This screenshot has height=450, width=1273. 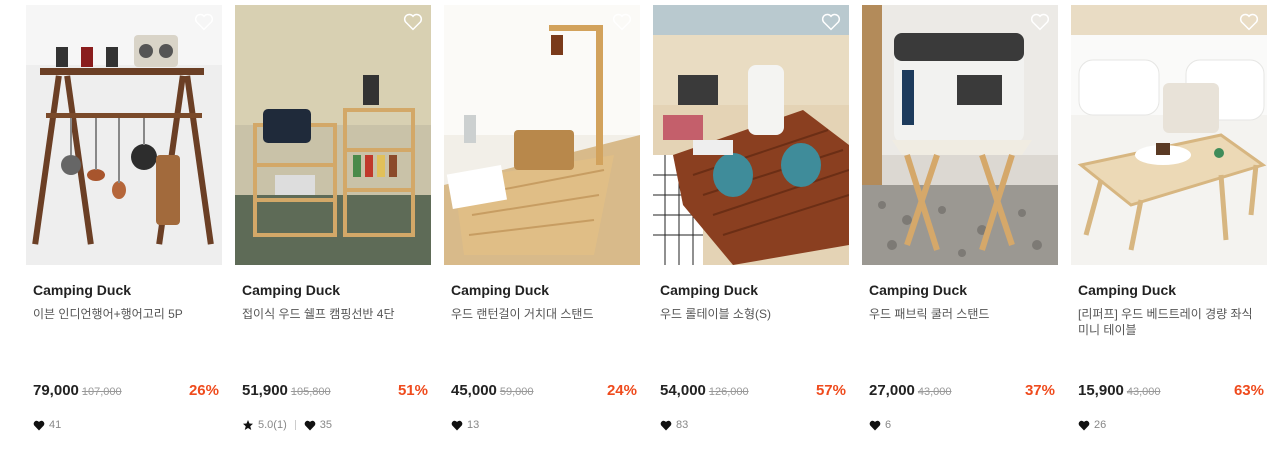 What do you see at coordinates (544, 314) in the screenshot?
I see `product-title: 우드 랜턴걸이 거치대 스탠드` at bounding box center [544, 314].